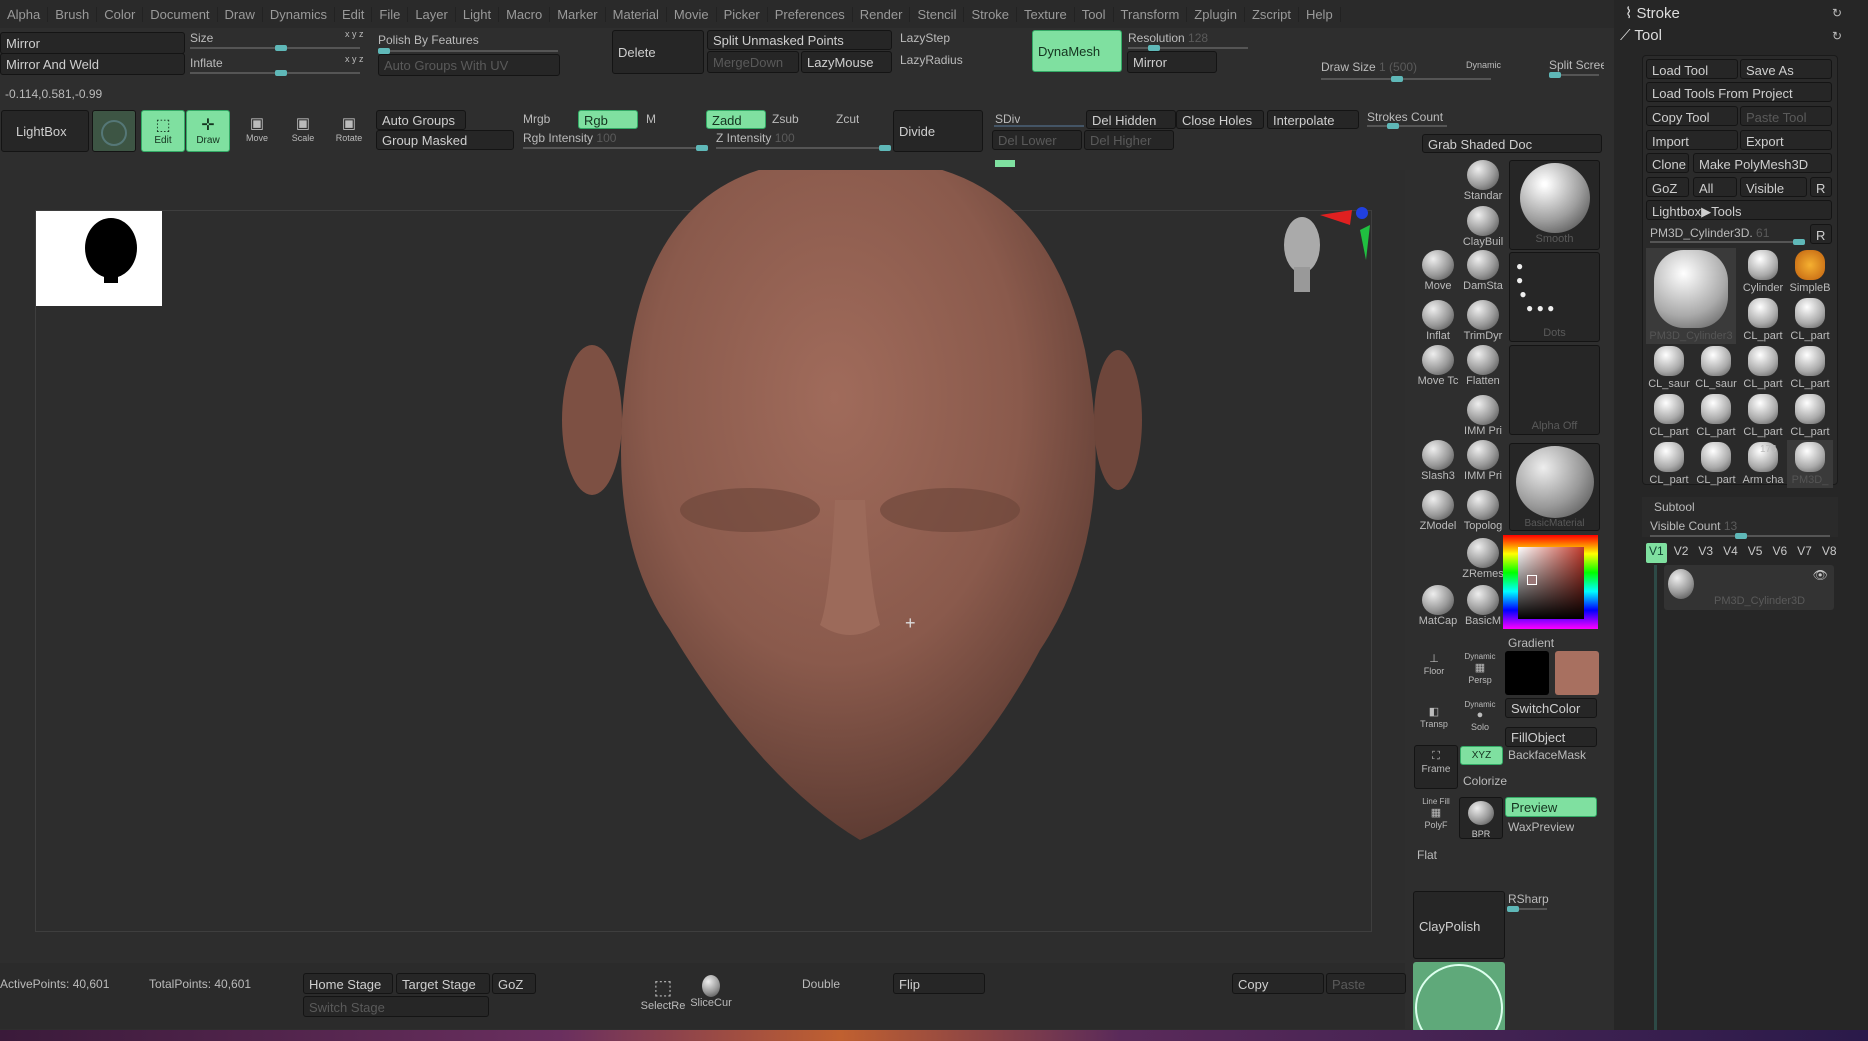 The width and height of the screenshot is (1868, 1041). I want to click on move-button: ▣ Move, so click(257, 129).